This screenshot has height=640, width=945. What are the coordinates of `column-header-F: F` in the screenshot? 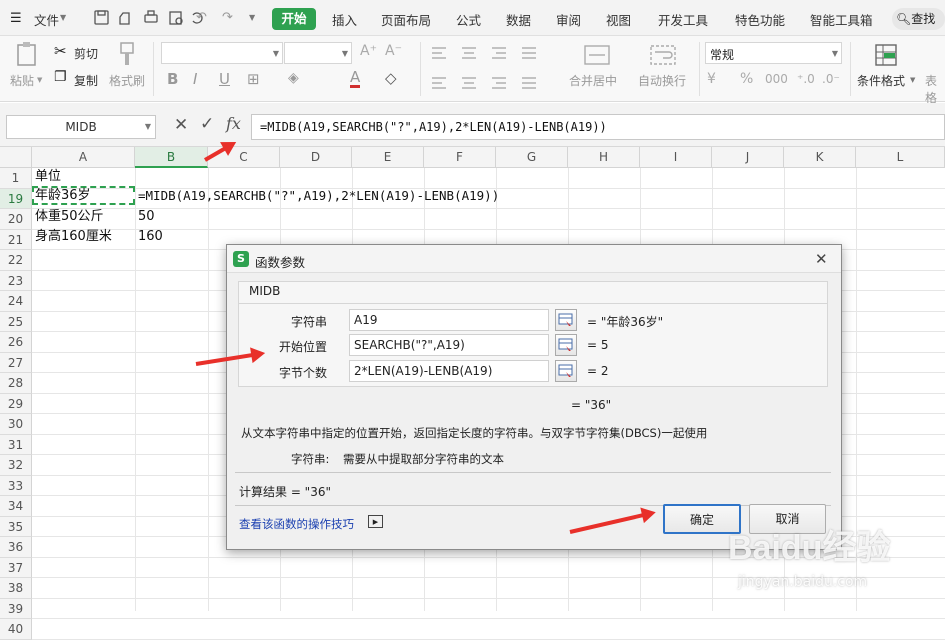 It's located at (460, 157).